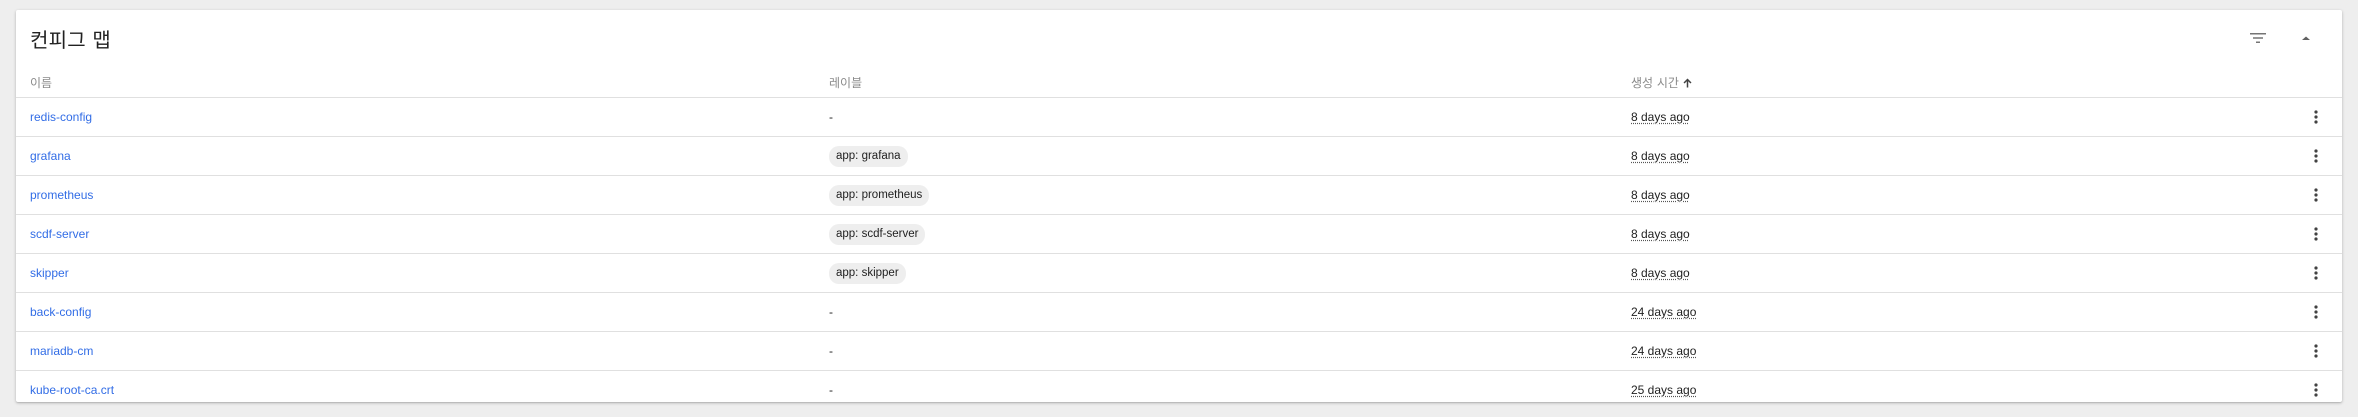  What do you see at coordinates (1179, 117) in the screenshot?
I see `table-row: redis-config - 8 days ago` at bounding box center [1179, 117].